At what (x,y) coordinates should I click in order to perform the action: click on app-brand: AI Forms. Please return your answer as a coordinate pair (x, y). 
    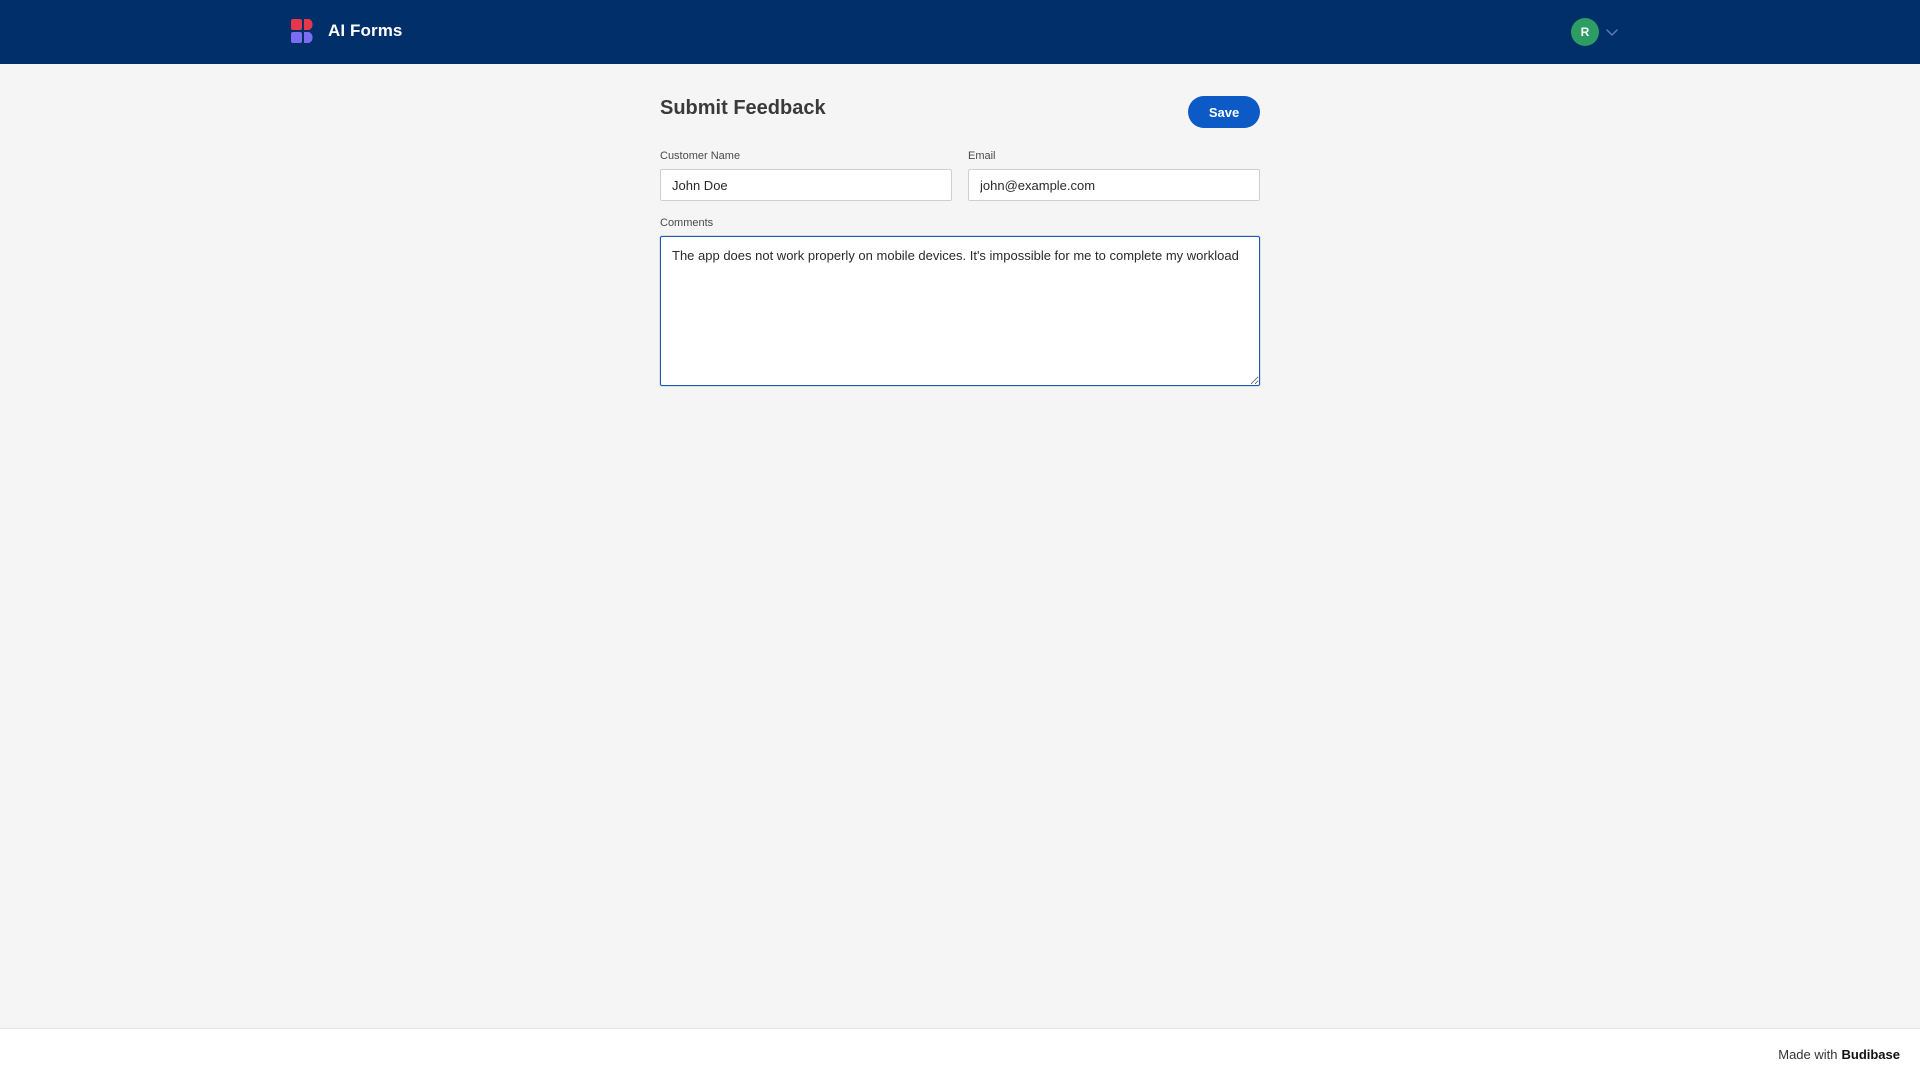
    Looking at the image, I should click on (346, 31).